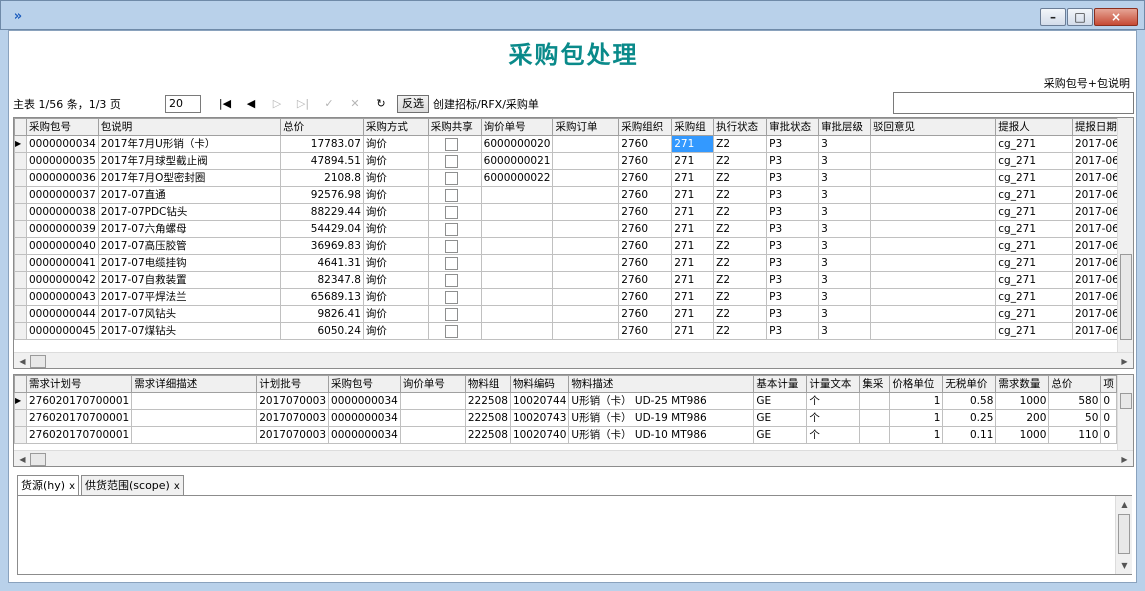 This screenshot has height=591, width=1145. What do you see at coordinates (277, 104) in the screenshot?
I see `next-page-icon: ▷` at bounding box center [277, 104].